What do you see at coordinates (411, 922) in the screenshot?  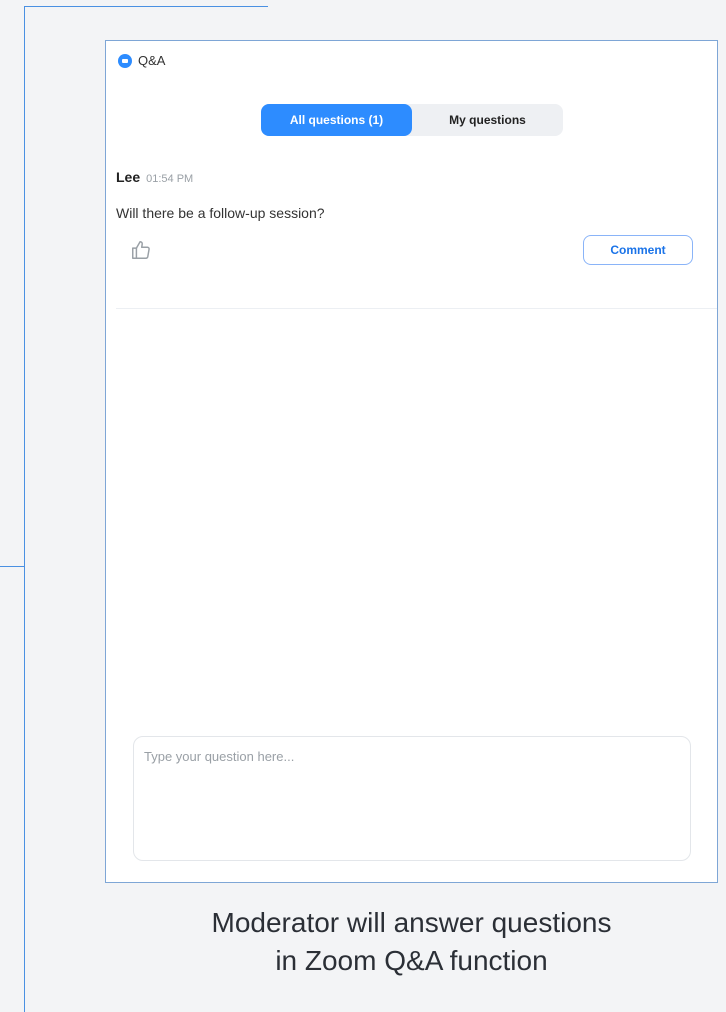 I see `caption-line-1: Moderator will answer questions` at bounding box center [411, 922].